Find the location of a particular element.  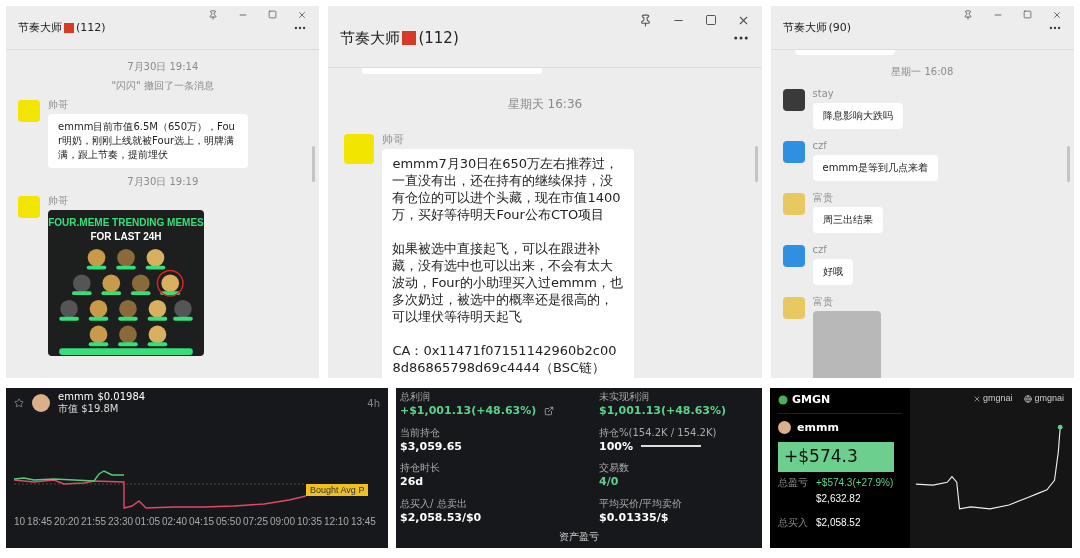

market-cap: 市值 $19.8M is located at coordinates (89, 409).